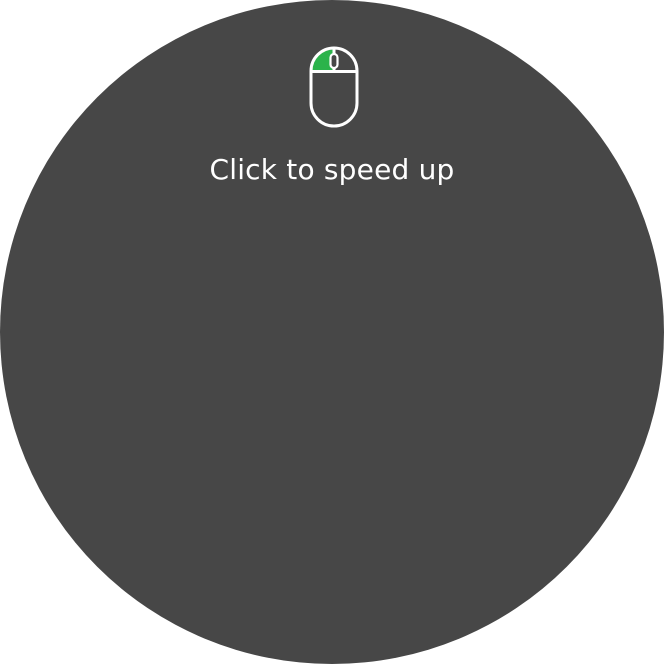 The image size is (664, 664). I want to click on mouse-left-click-icon, so click(334, 87).